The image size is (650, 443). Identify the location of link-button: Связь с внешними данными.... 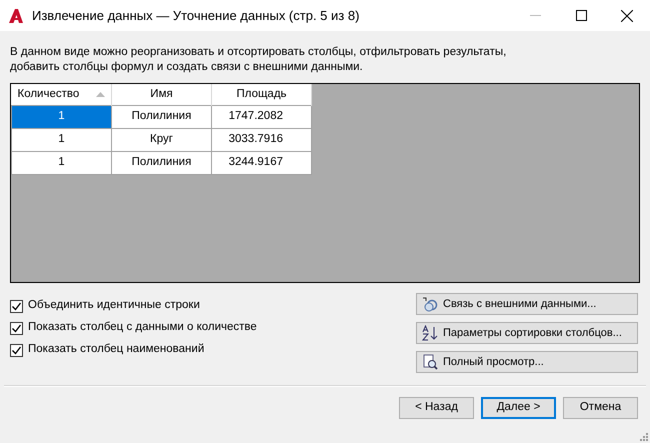
(527, 304).